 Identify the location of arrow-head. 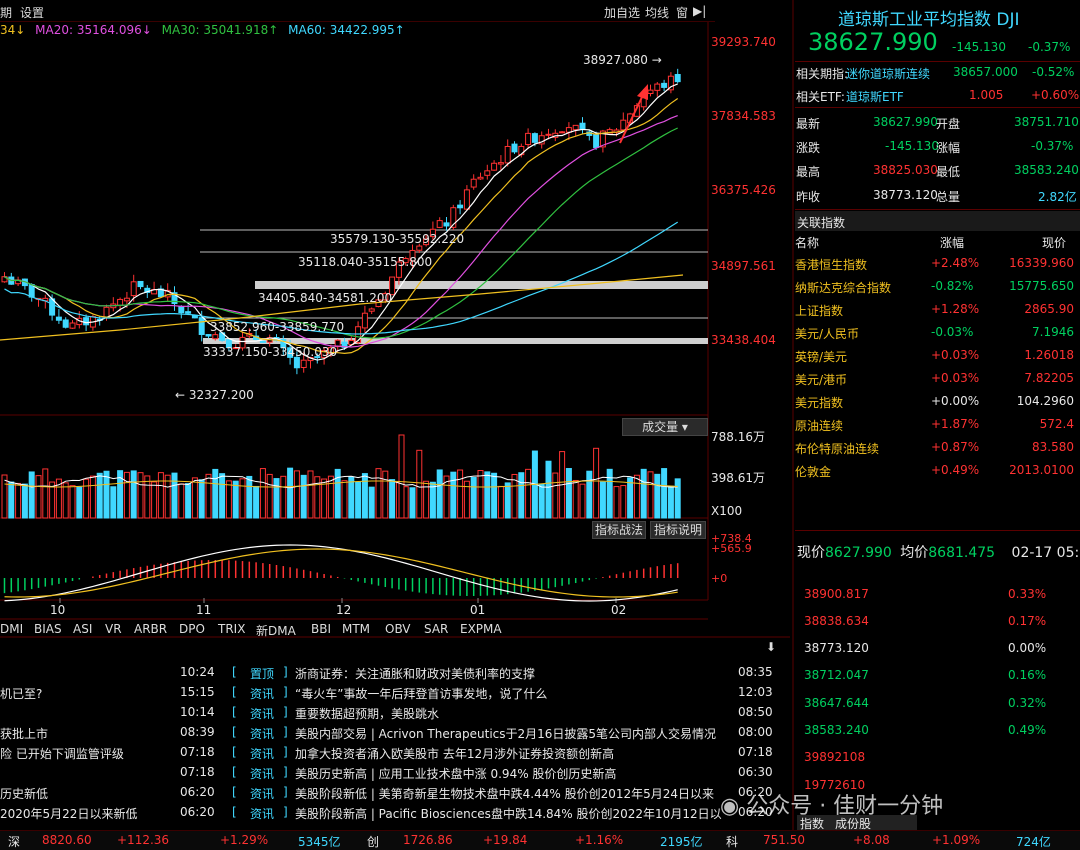
(642, 92).